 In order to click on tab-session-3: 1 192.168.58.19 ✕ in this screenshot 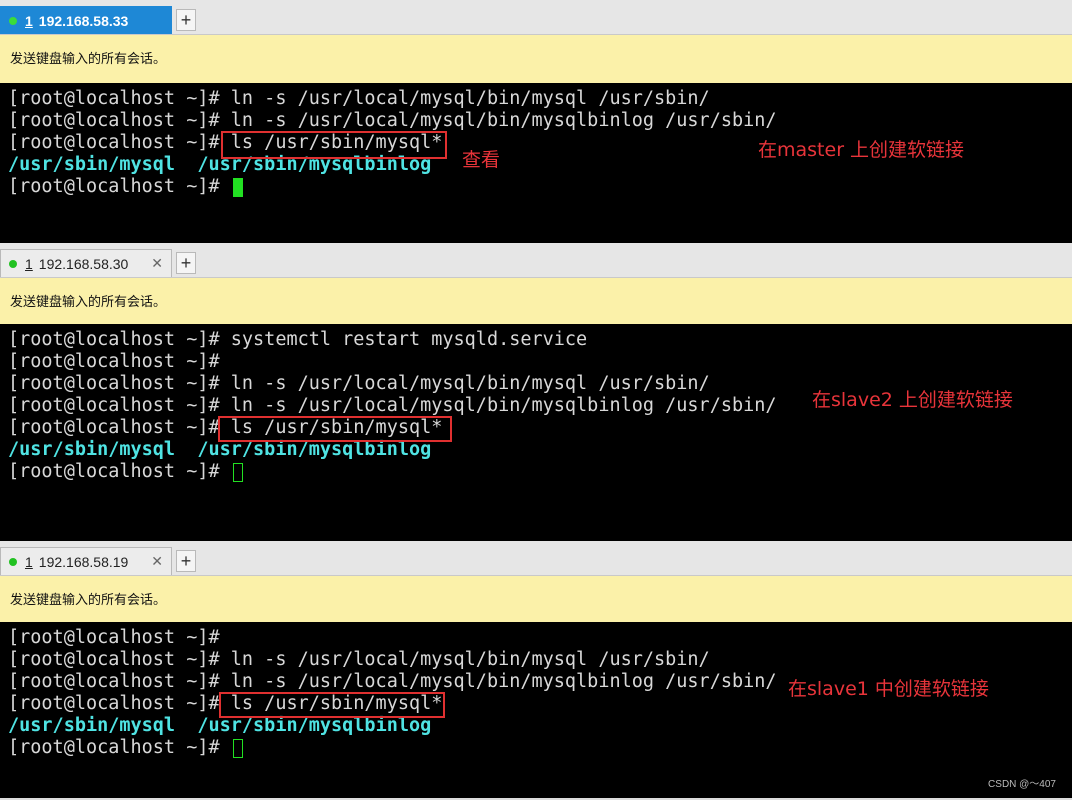, I will do `click(86, 561)`.